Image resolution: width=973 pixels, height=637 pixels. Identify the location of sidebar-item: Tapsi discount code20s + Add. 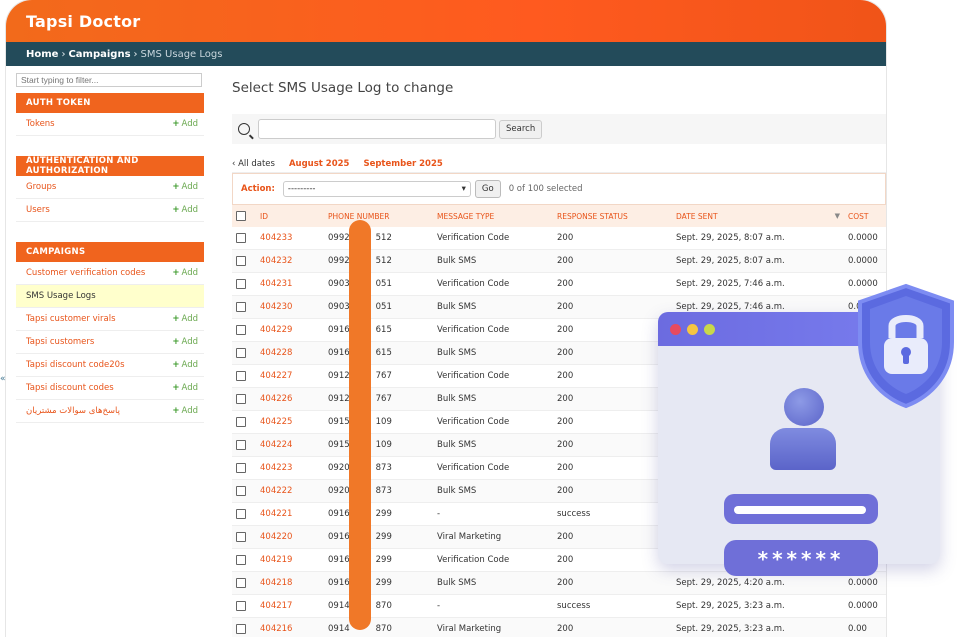
(110, 365).